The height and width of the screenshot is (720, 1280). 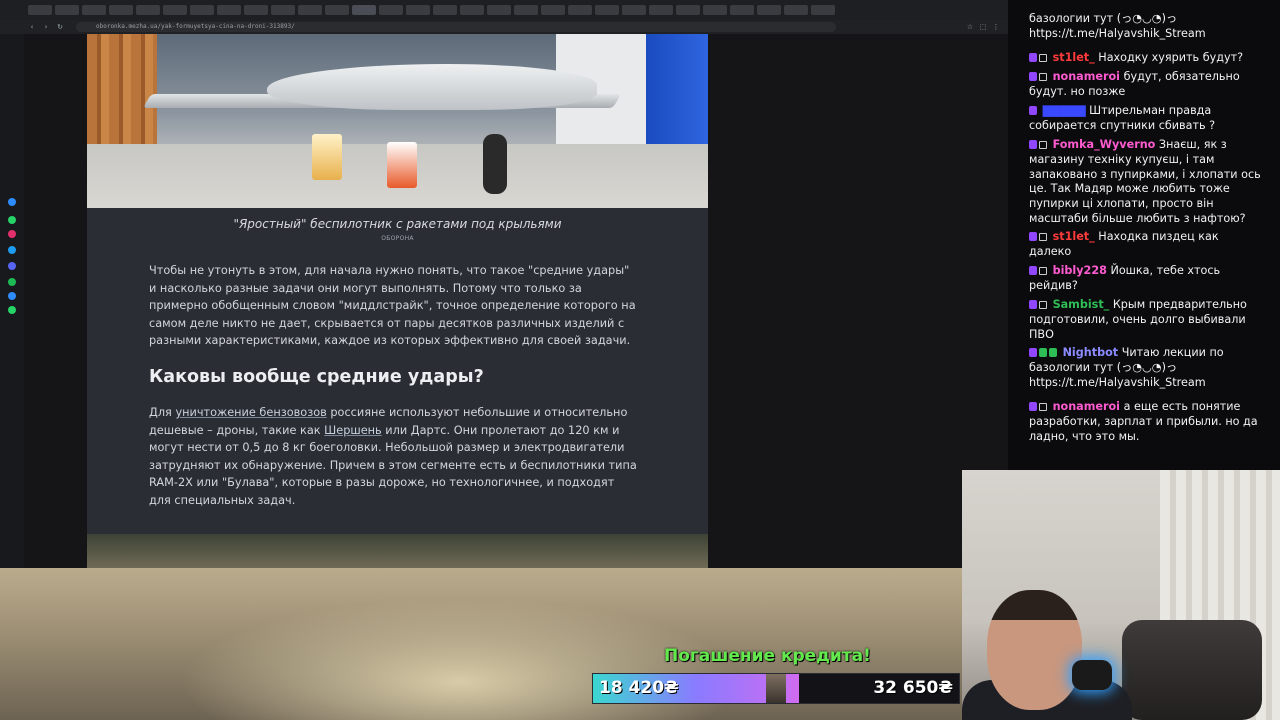 I want to click on emote-badge-icon, so click(x=1043, y=271).